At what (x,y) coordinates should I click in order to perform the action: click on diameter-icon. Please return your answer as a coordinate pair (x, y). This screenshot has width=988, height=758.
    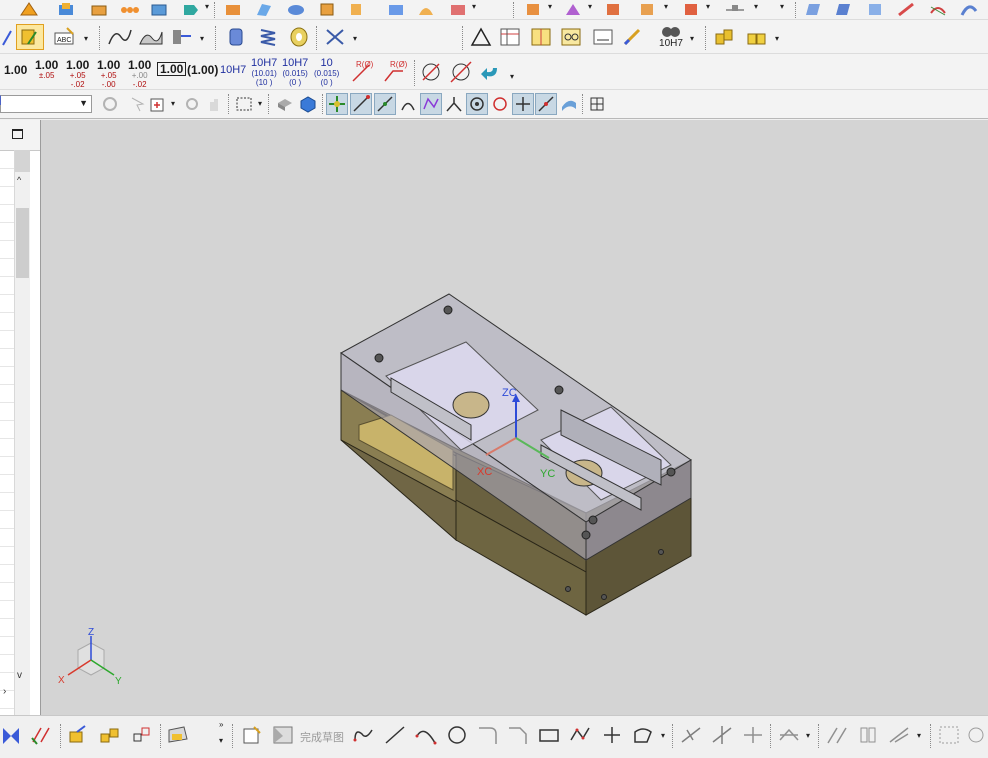
    Looking at the image, I should click on (431, 72).